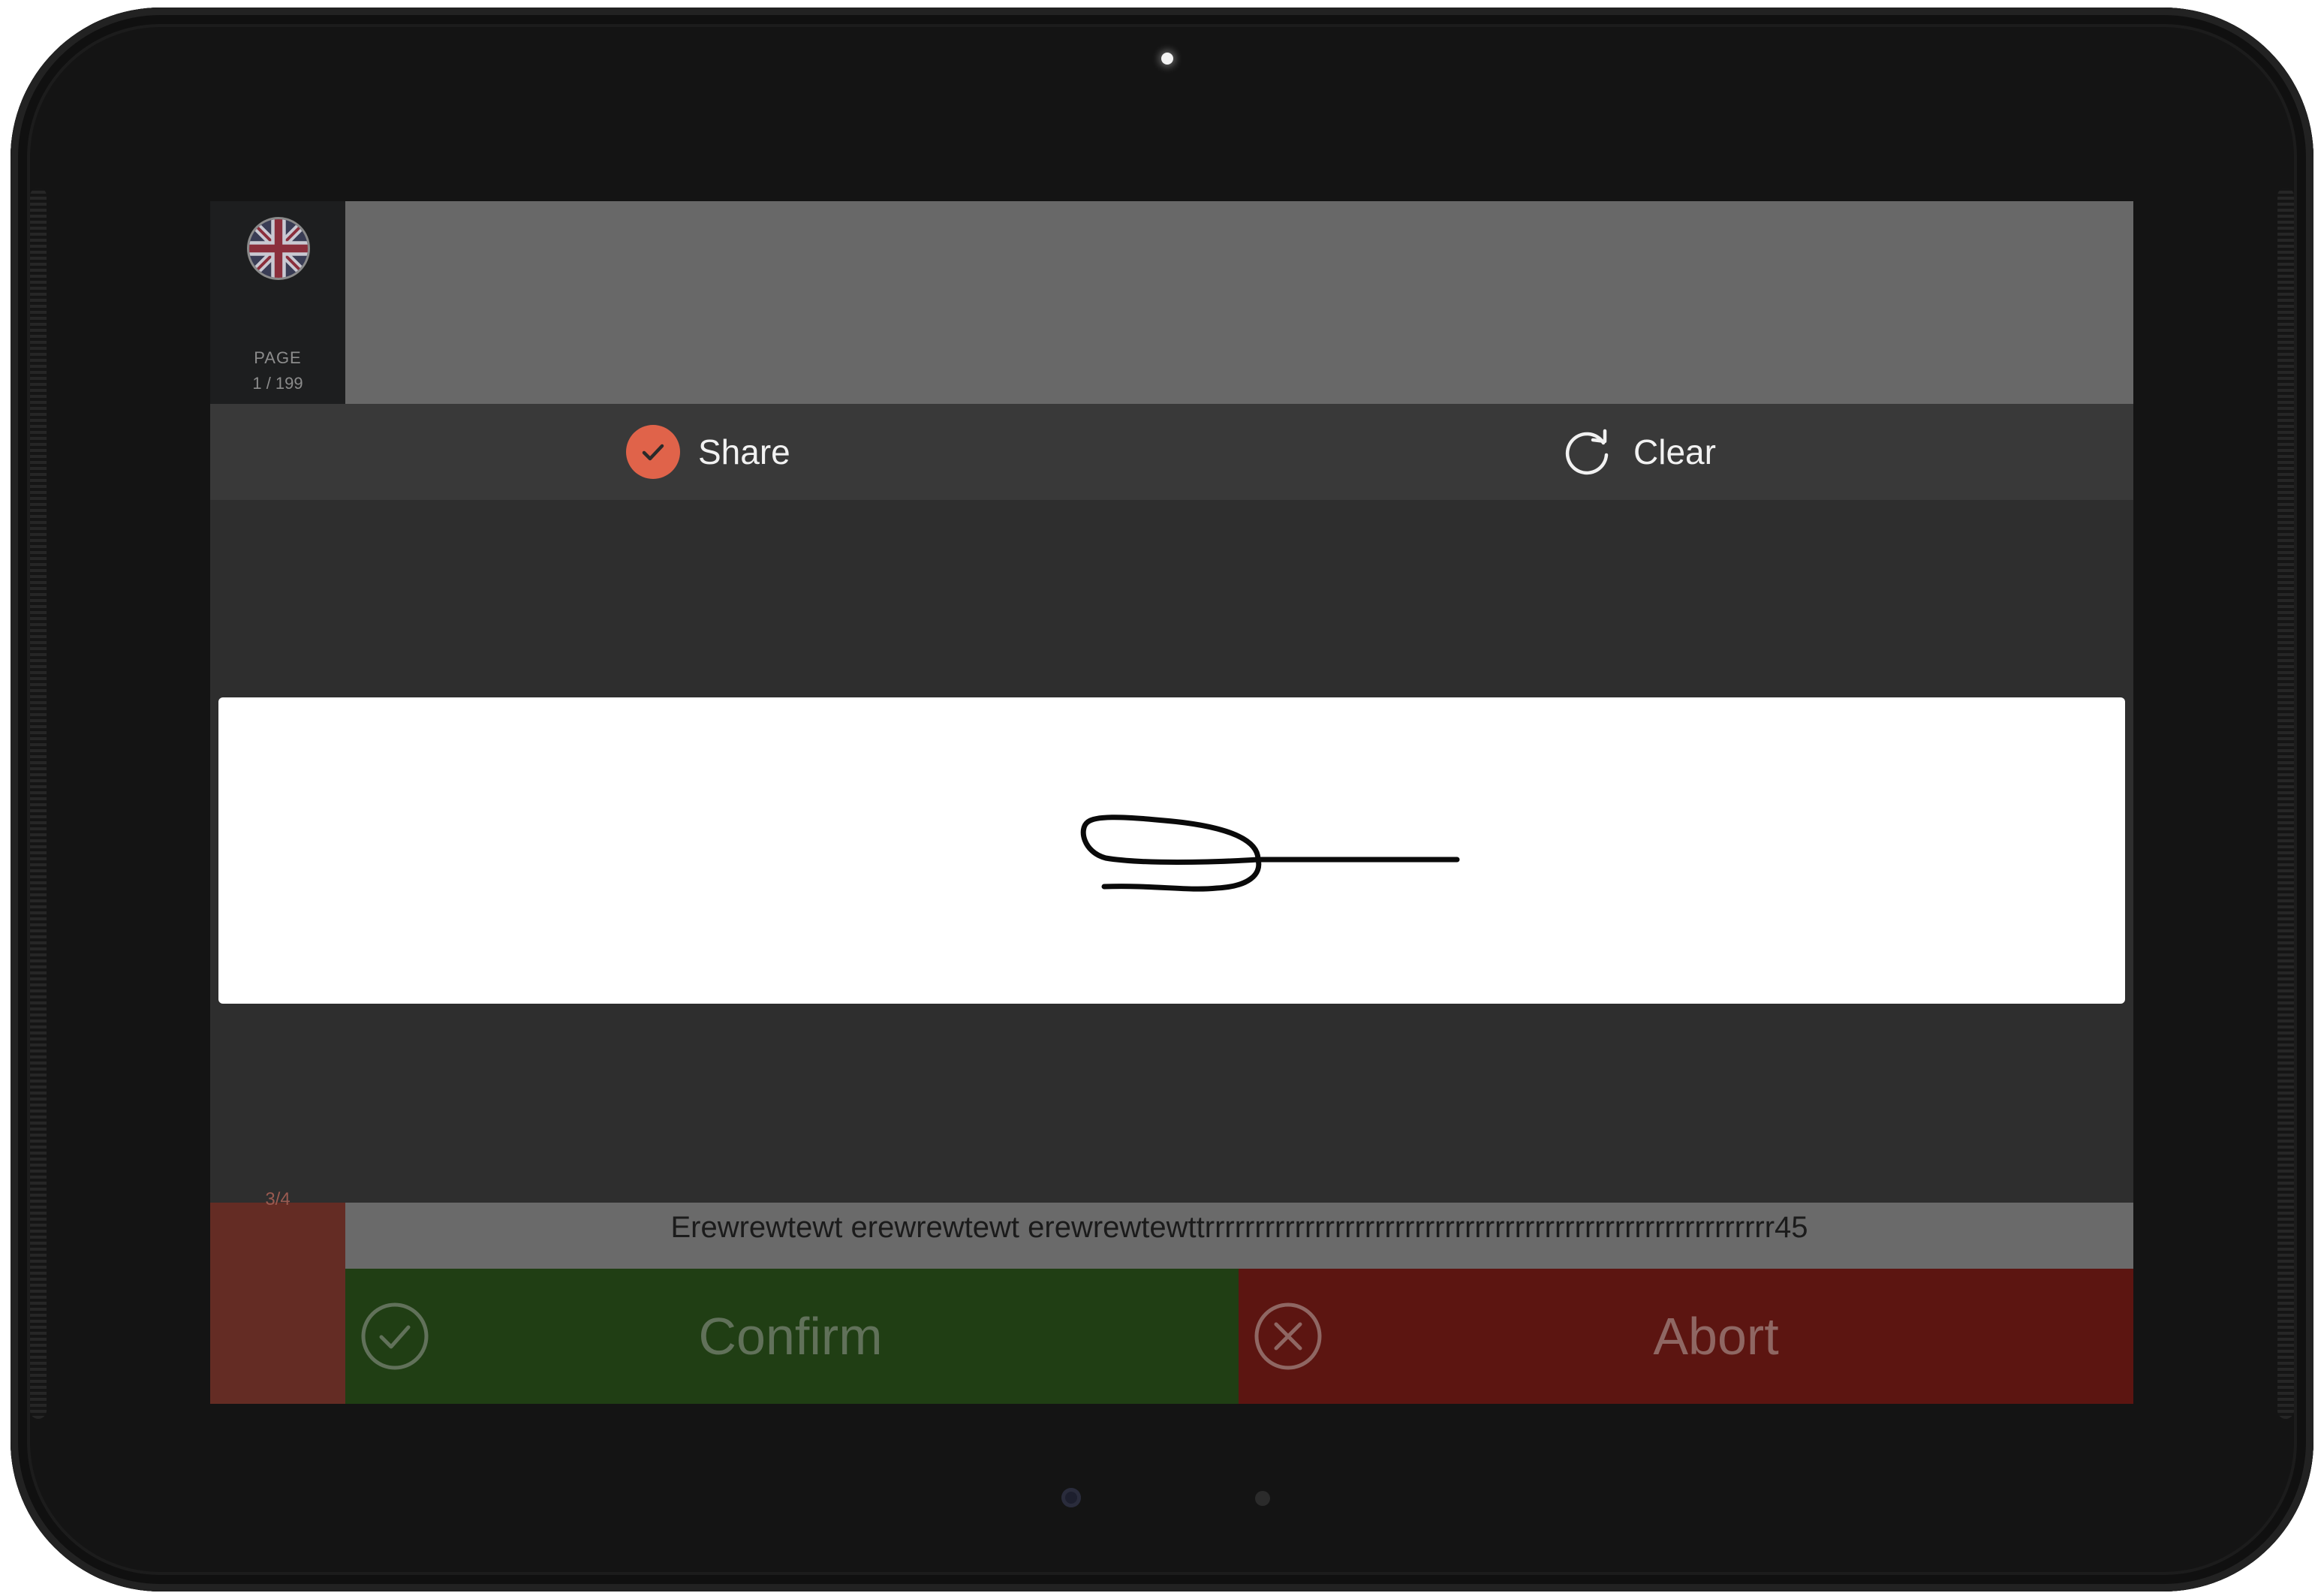 The height and width of the screenshot is (1596, 2324). I want to click on check-circle-icon, so click(653, 452).